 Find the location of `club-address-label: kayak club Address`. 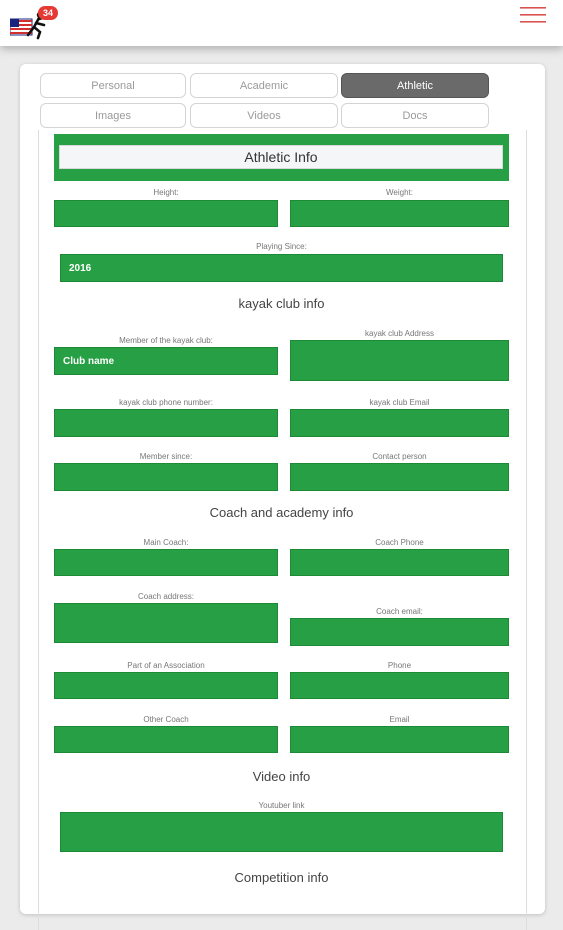

club-address-label: kayak club Address is located at coordinates (399, 333).